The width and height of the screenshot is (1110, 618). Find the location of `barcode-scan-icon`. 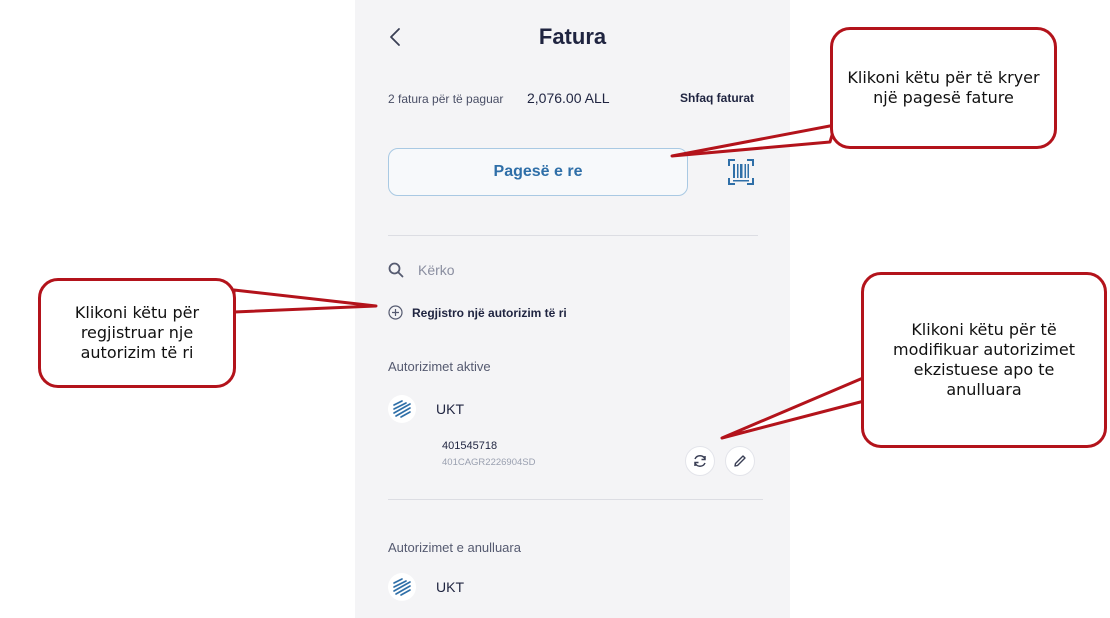

barcode-scan-icon is located at coordinates (741, 172).